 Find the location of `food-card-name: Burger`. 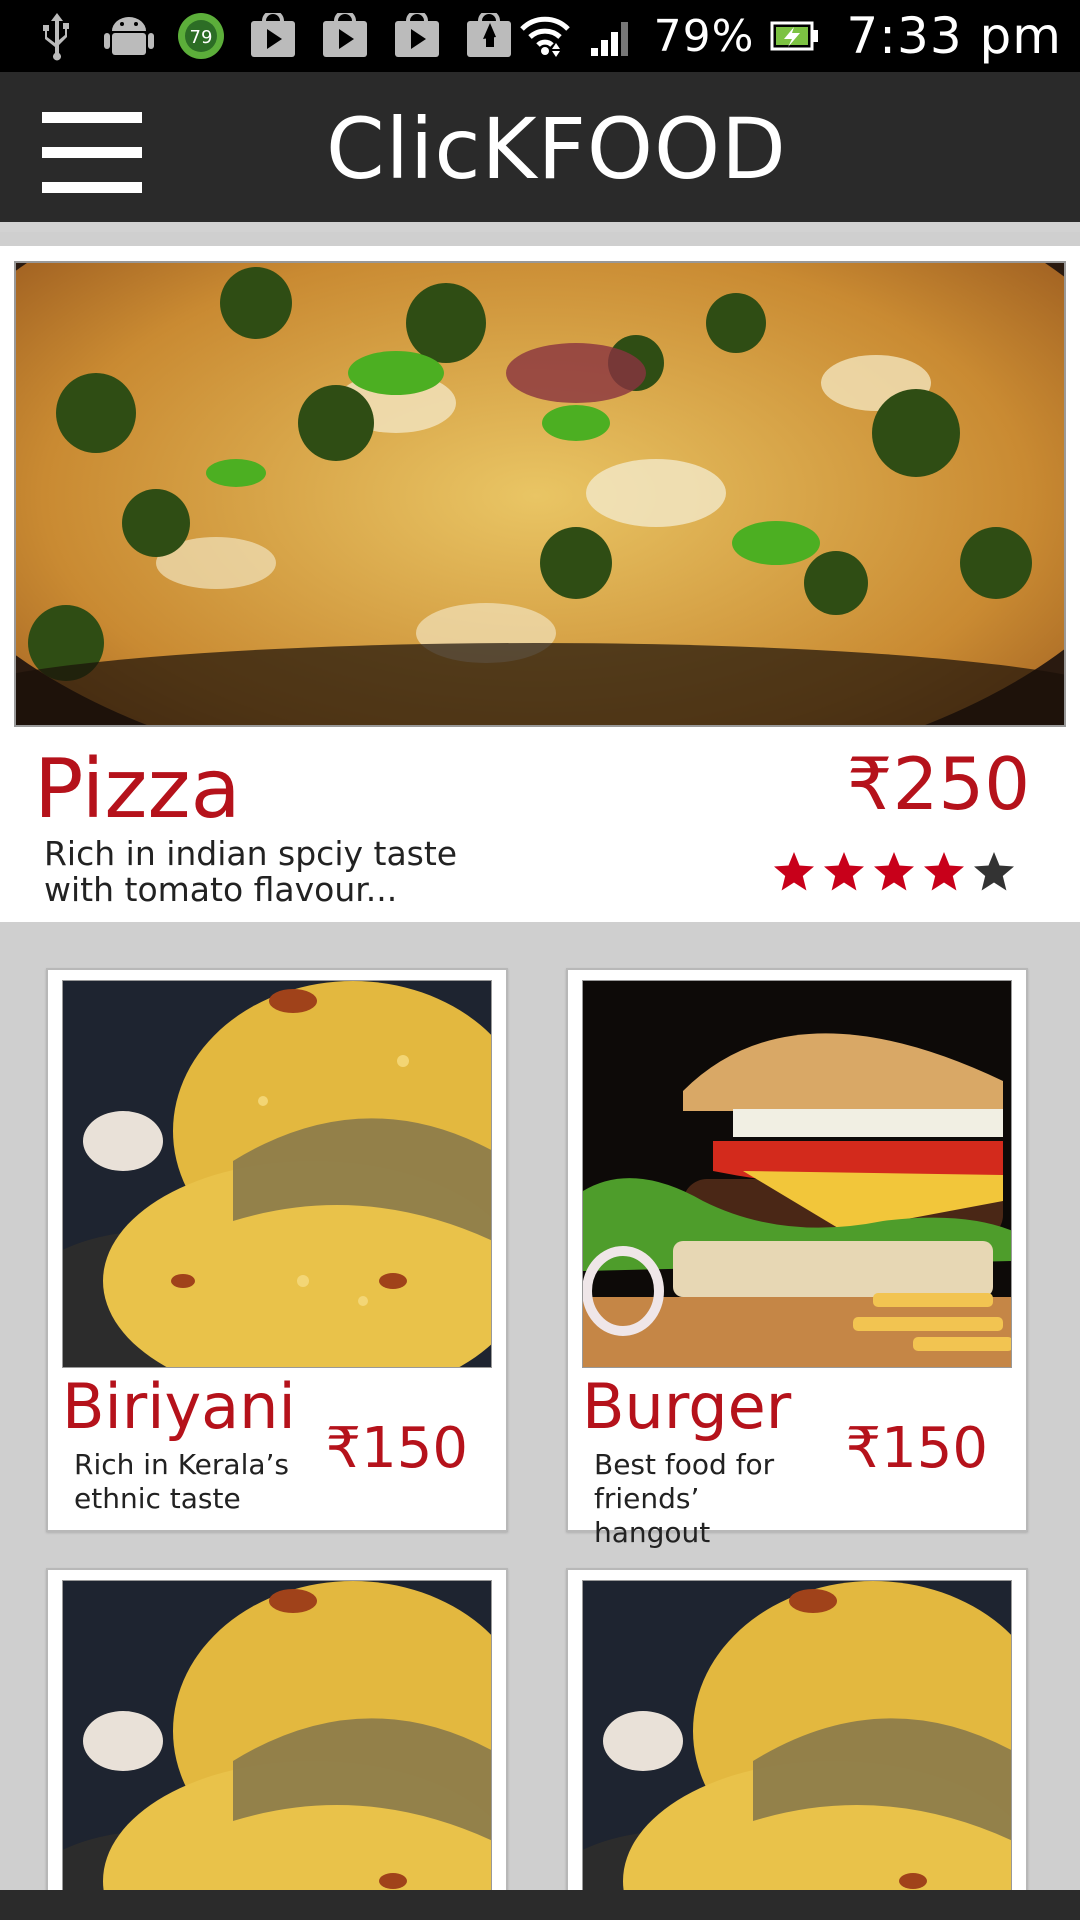

food-card-name: Burger is located at coordinates (687, 1406).